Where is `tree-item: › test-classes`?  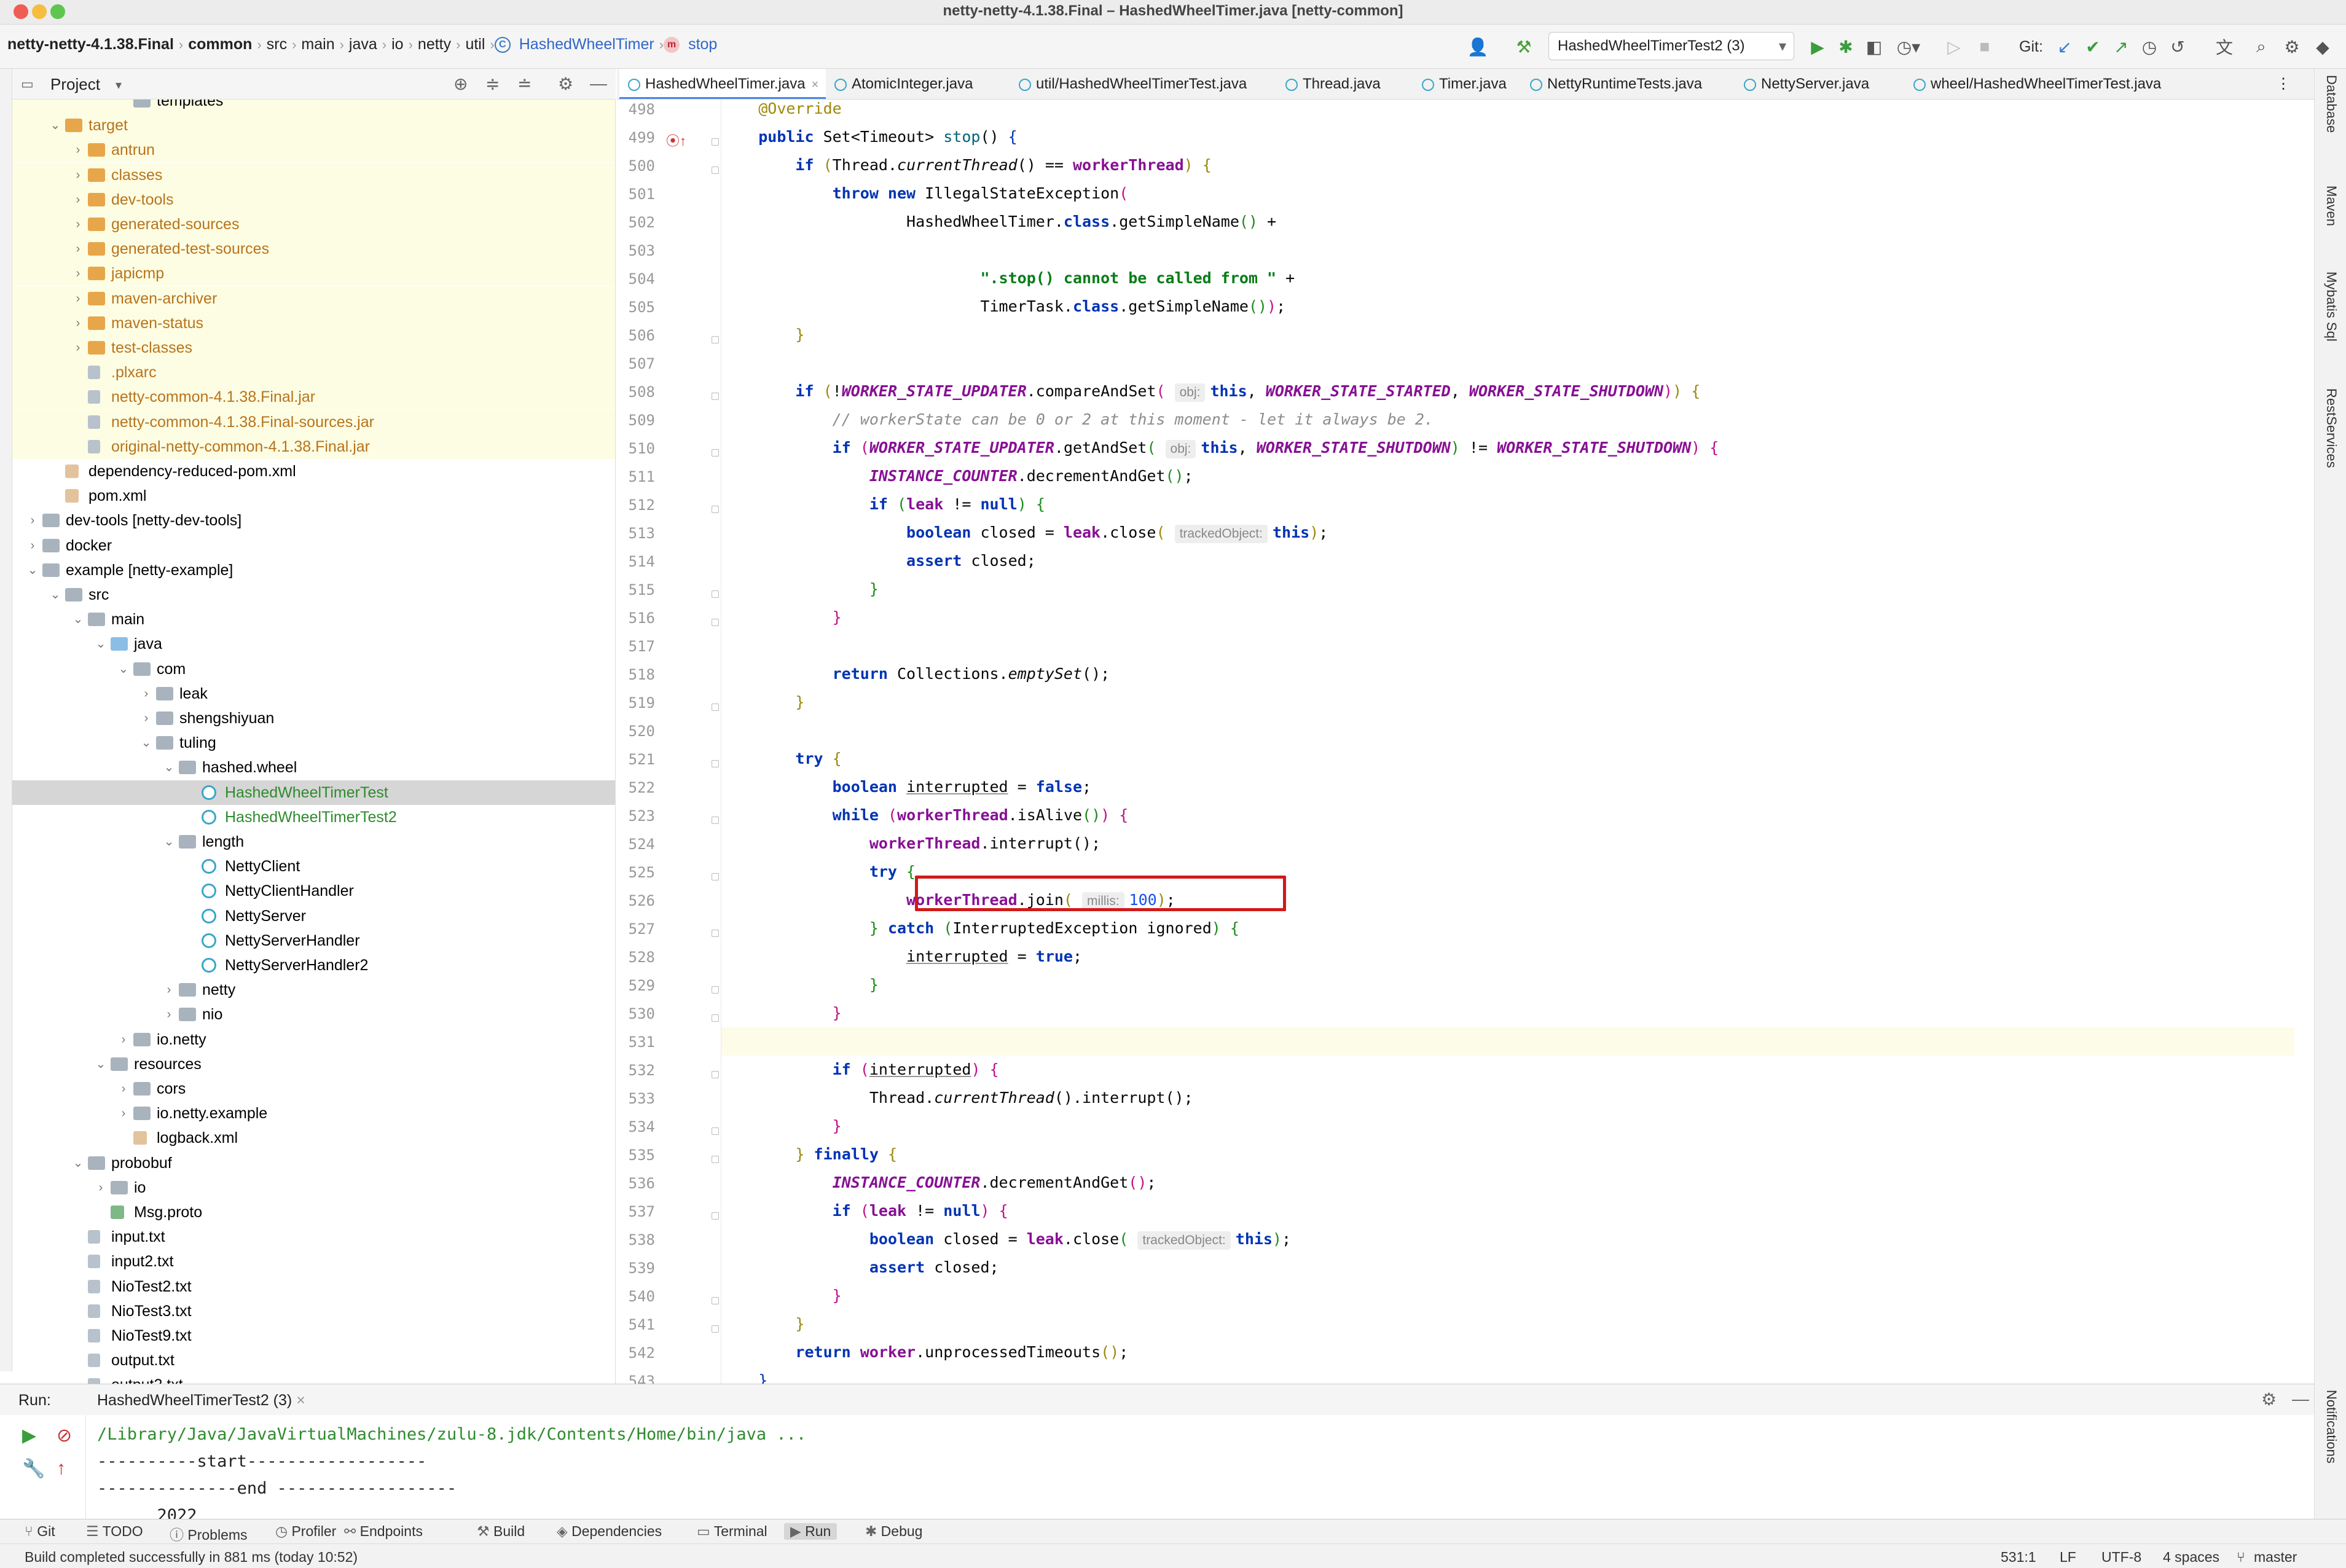 tree-item: › test-classes is located at coordinates (313, 347).